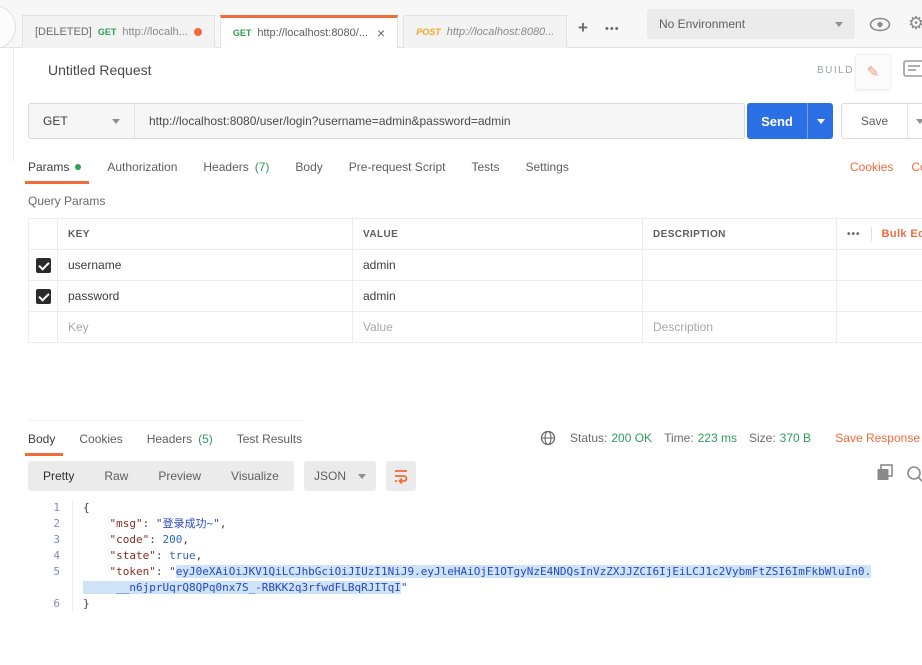 This screenshot has height=665, width=922. Describe the element at coordinates (269, 439) in the screenshot. I see `response-tab-test-results: Test Results` at that location.